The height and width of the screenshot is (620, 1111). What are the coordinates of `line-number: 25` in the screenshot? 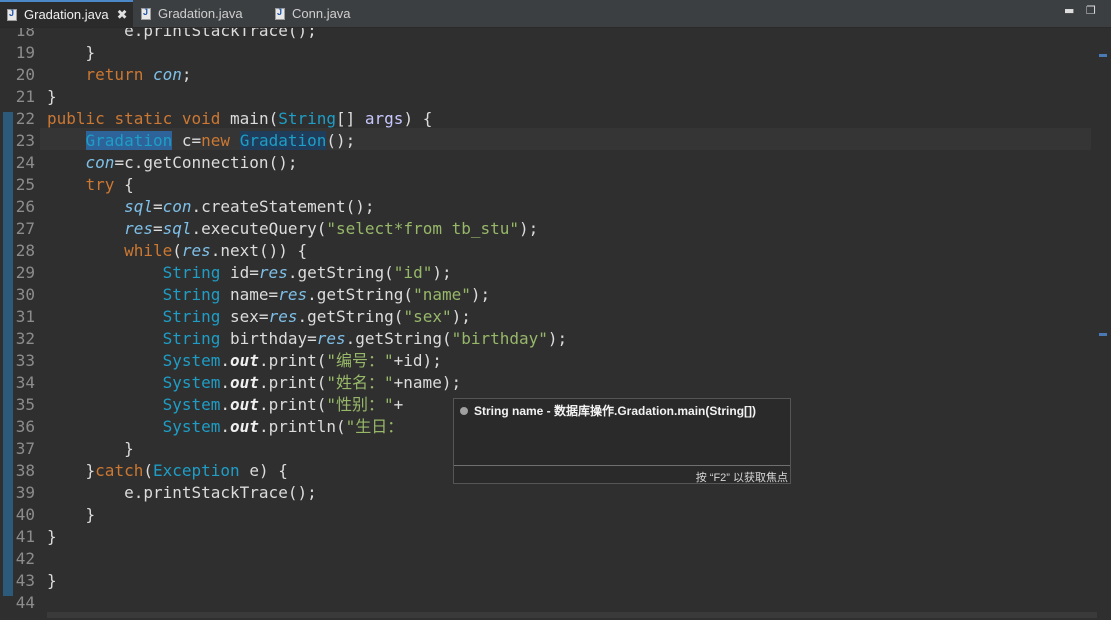 It's located at (25, 184).